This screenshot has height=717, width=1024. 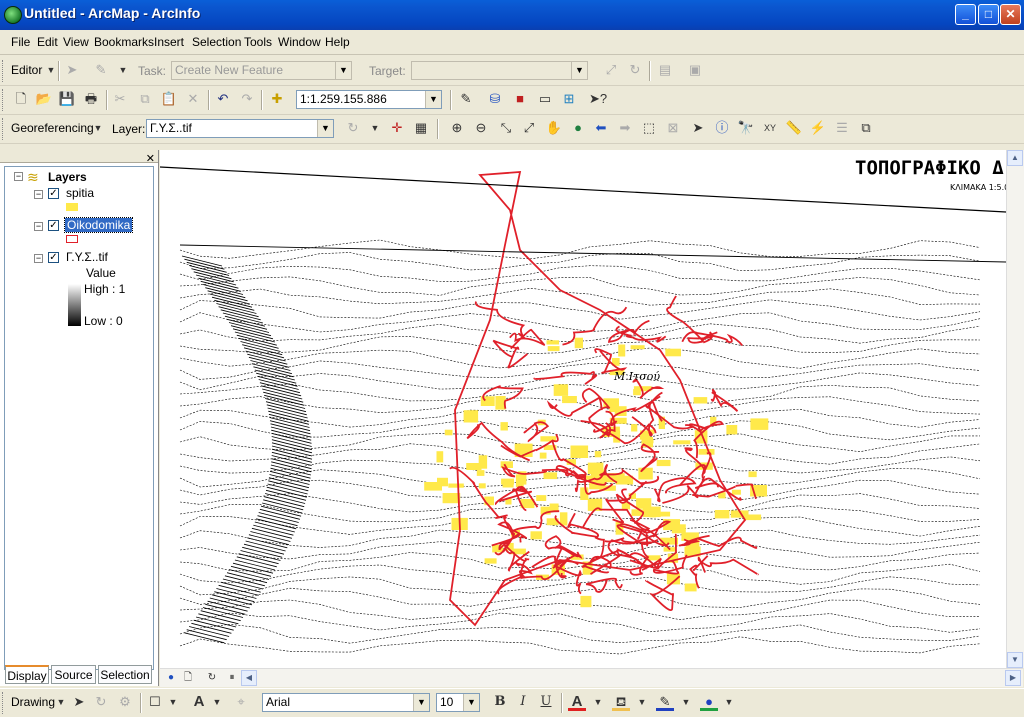 I want to click on oikodomika-symbol-swatch, so click(x=72, y=239).